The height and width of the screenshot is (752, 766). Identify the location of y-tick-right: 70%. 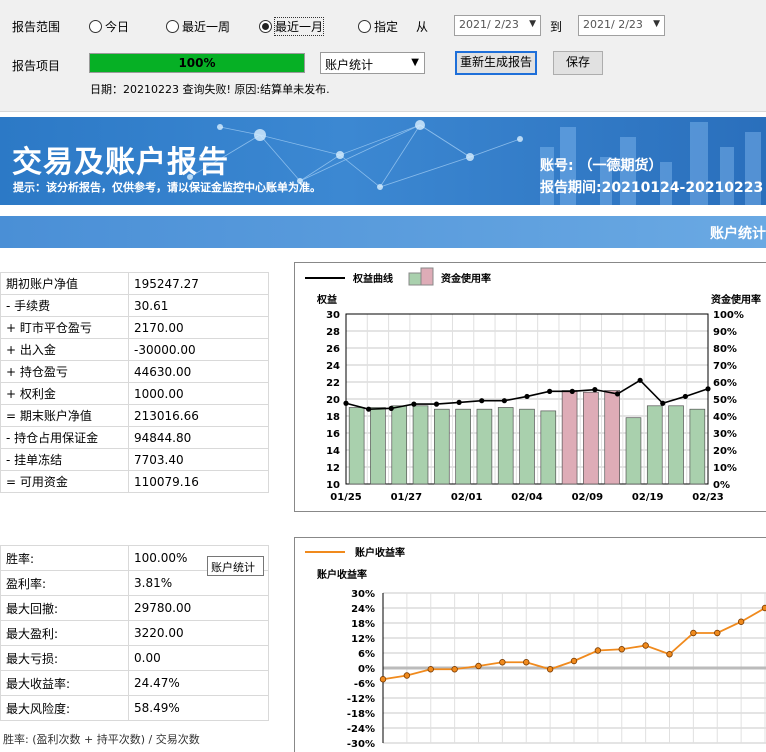
(725, 366).